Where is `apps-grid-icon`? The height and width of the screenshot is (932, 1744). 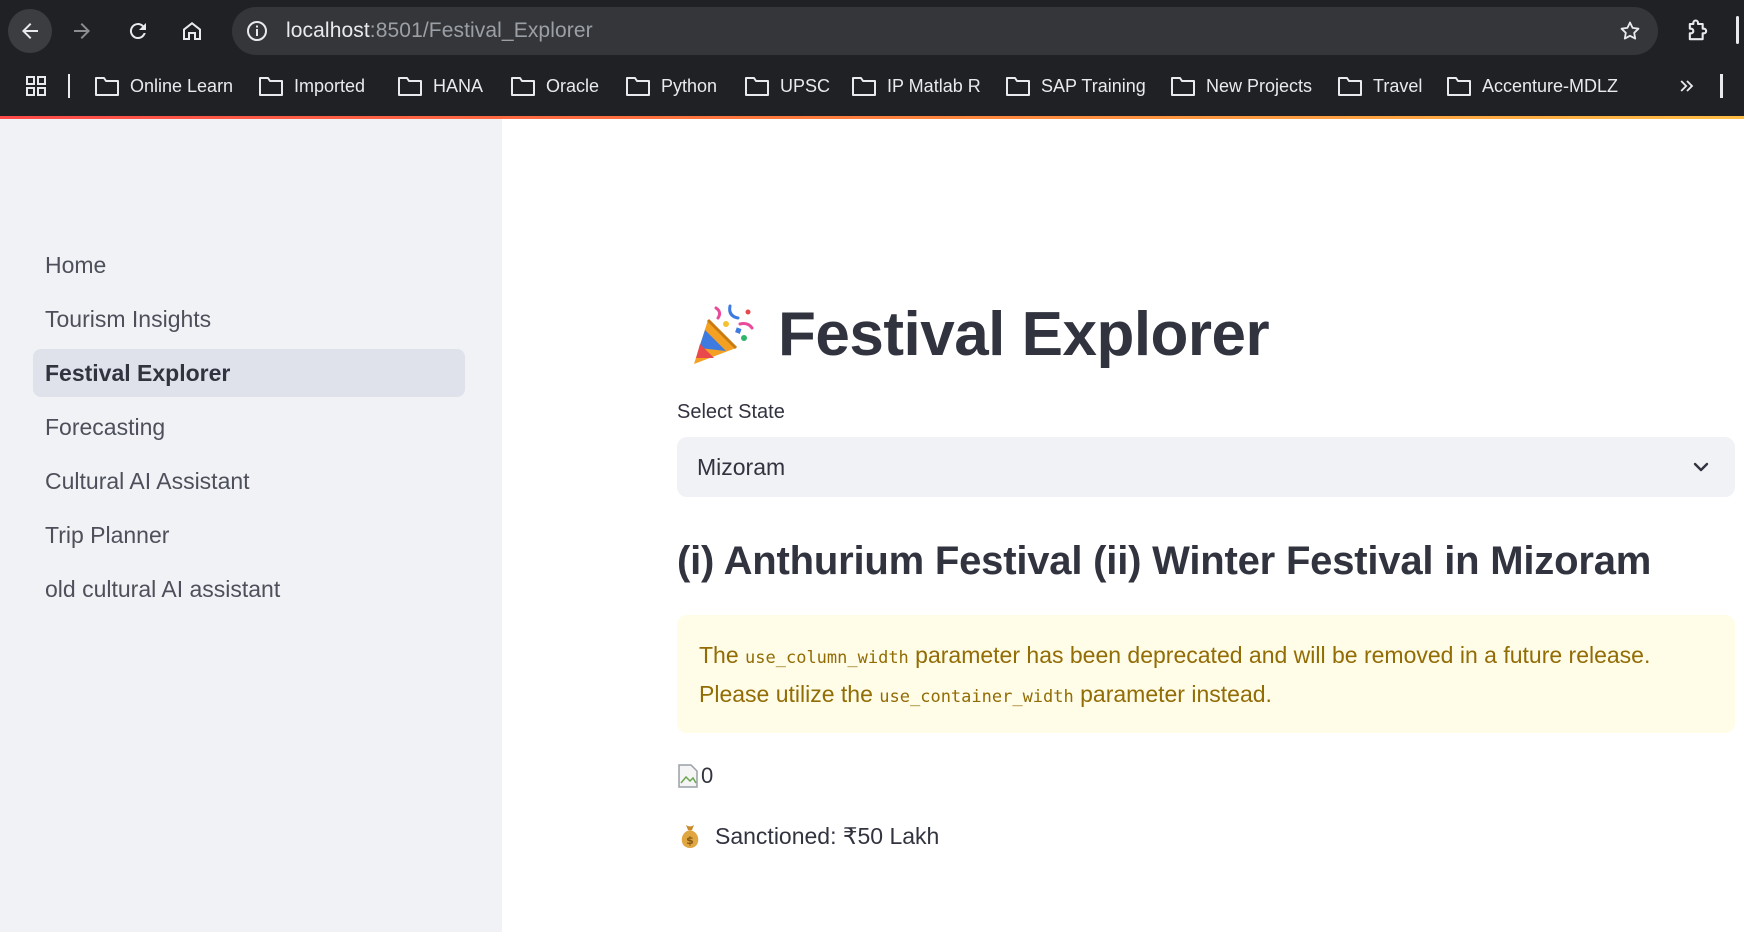
apps-grid-icon is located at coordinates (36, 86).